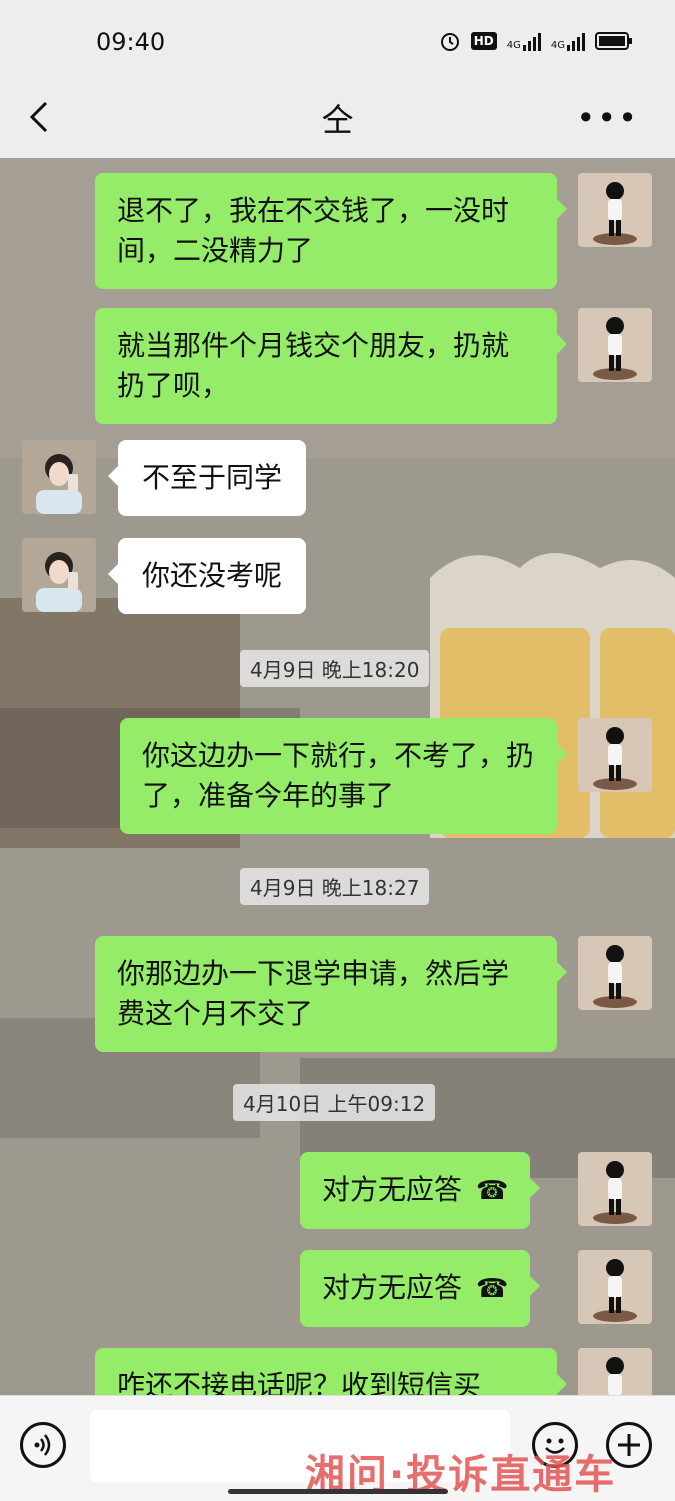 This screenshot has width=675, height=1501. What do you see at coordinates (331, 366) in the screenshot?
I see `message-bubble-outgoing: 就当那件个月钱交个朋友，扔就扔了呗，` at bounding box center [331, 366].